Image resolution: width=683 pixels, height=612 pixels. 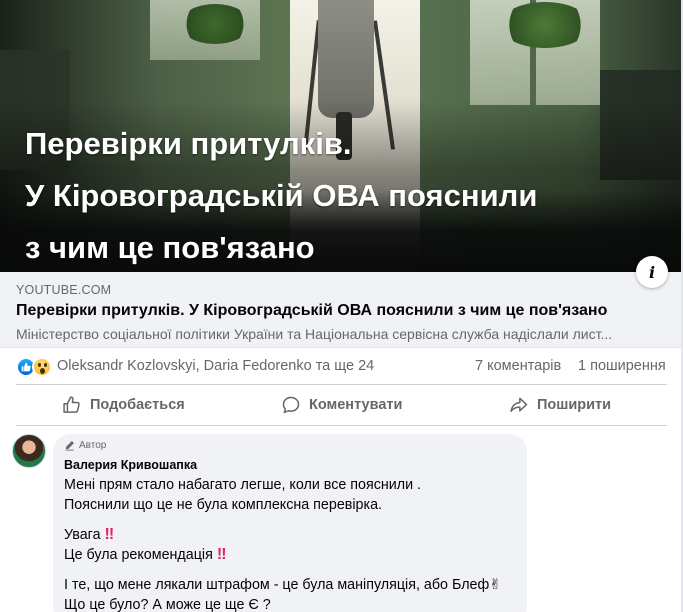 I want to click on thumbs-up-icon, so click(x=71, y=404).